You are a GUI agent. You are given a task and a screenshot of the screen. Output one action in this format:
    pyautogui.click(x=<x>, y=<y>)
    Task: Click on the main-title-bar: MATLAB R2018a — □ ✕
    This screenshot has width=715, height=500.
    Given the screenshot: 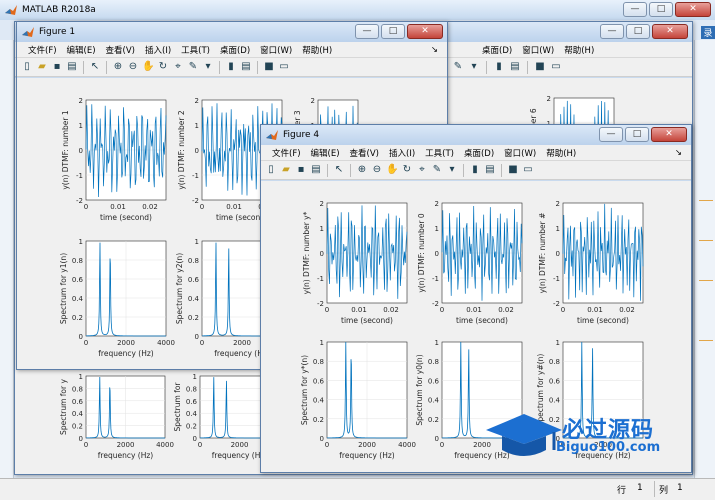 What is the action you would take?
    pyautogui.click(x=357, y=10)
    